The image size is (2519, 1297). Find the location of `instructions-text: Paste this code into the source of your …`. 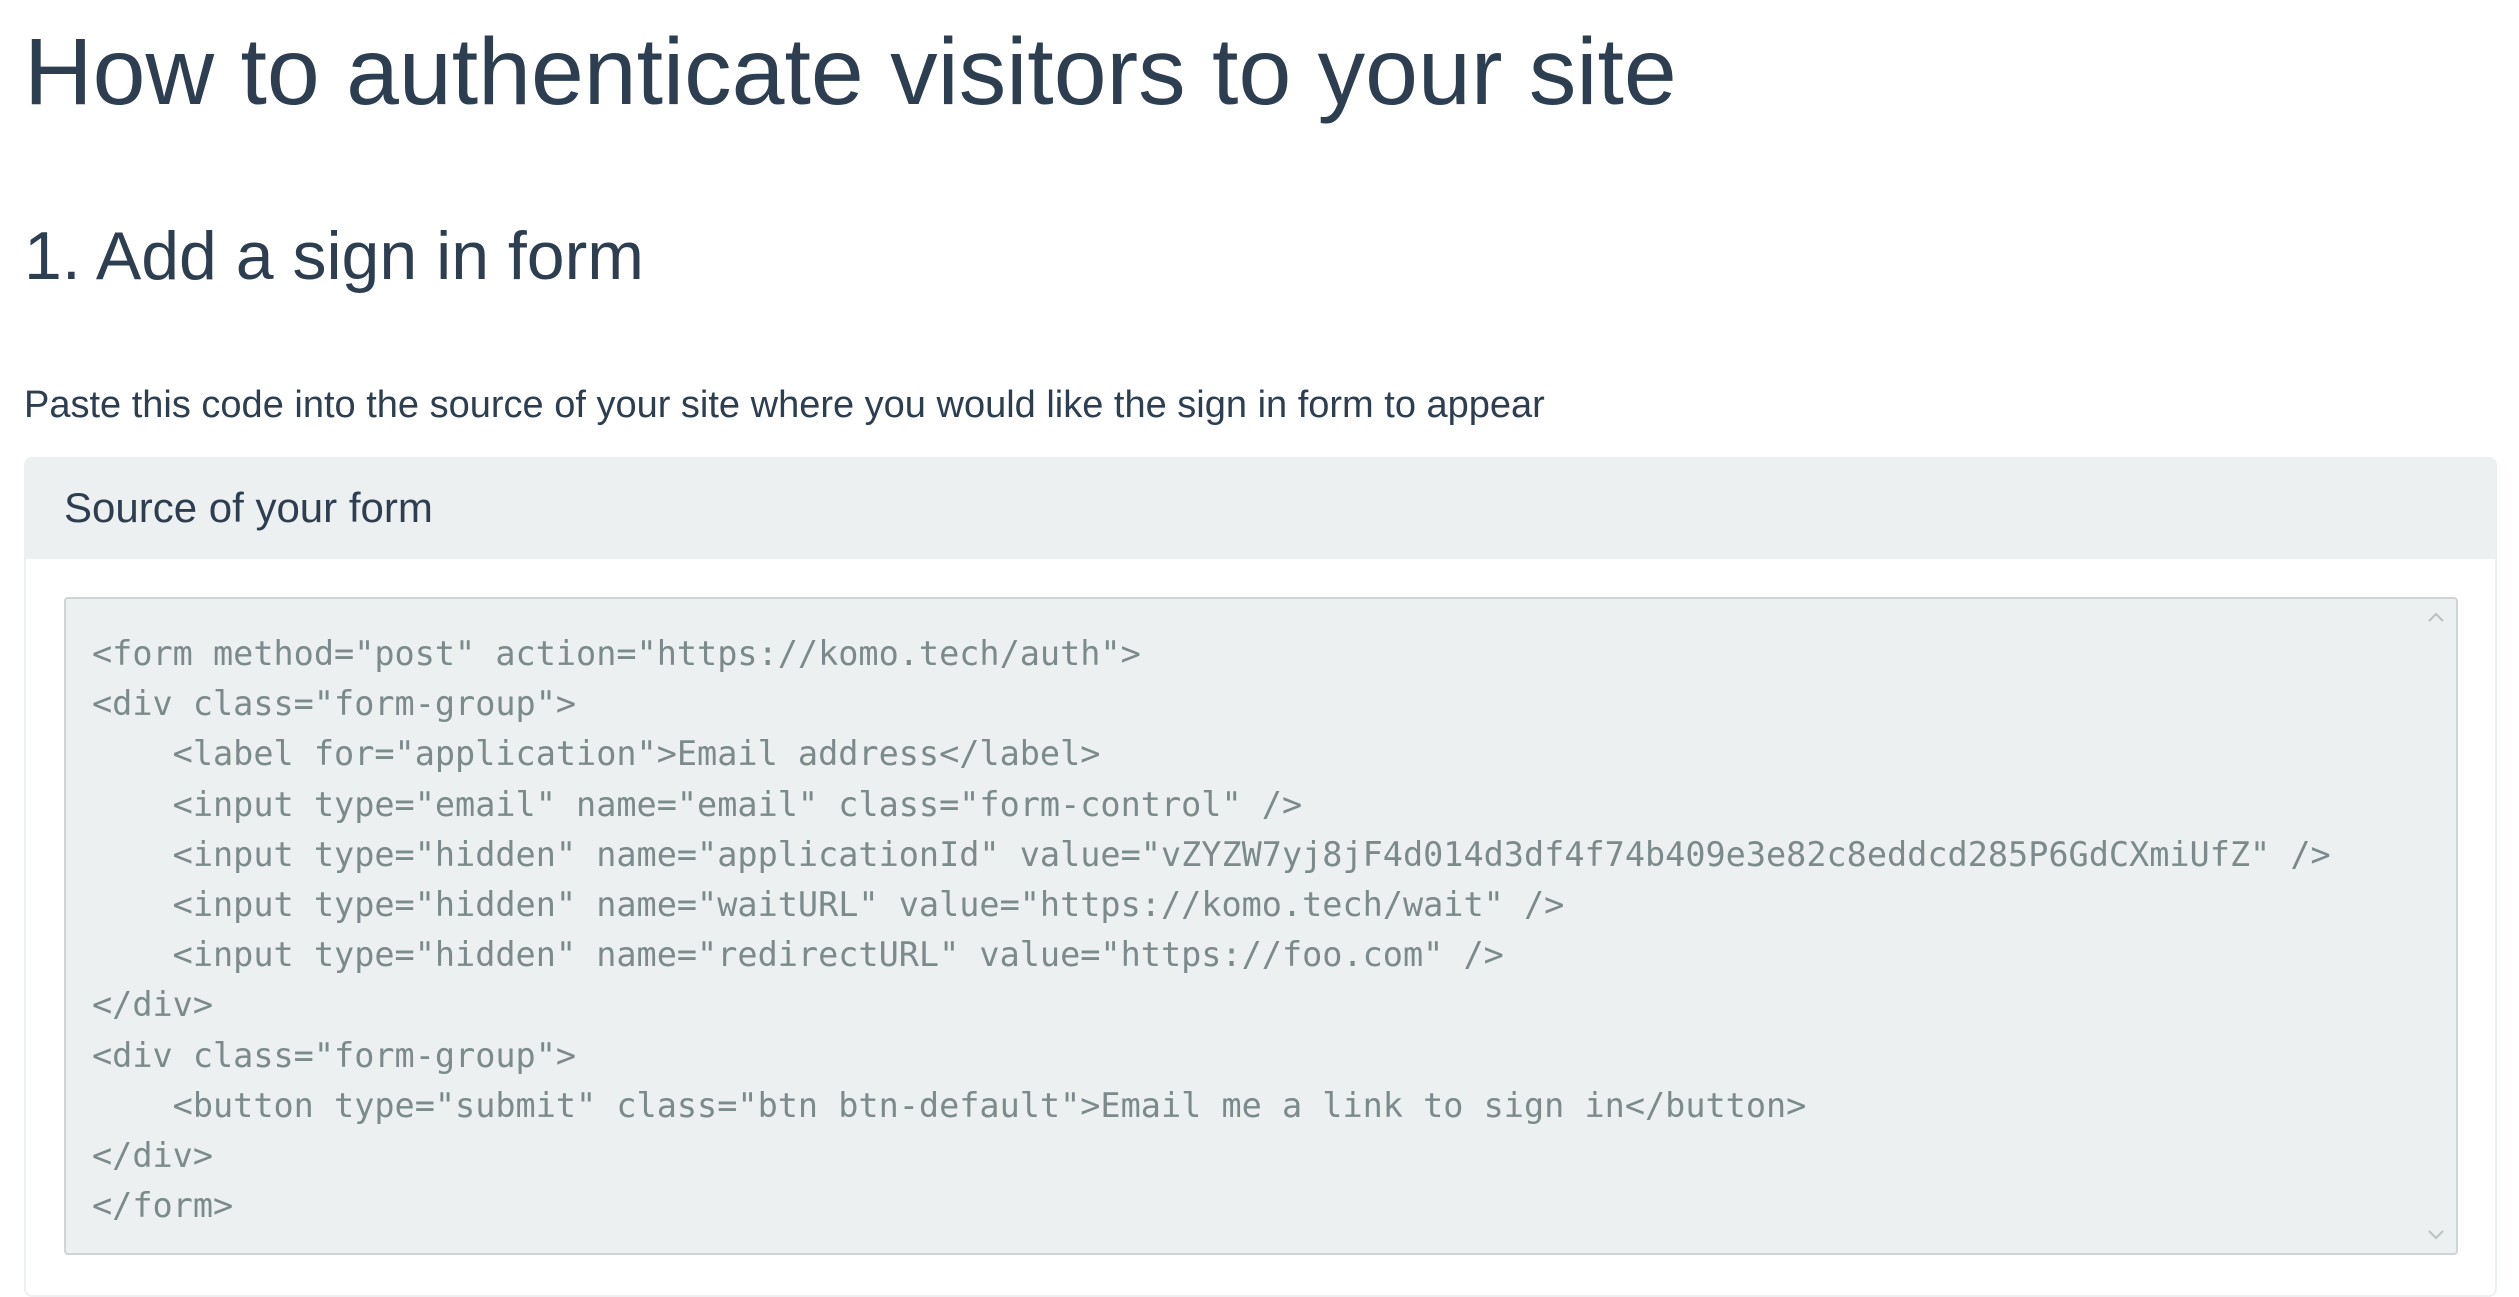

instructions-text: Paste this code into the source of your … is located at coordinates (784, 405).